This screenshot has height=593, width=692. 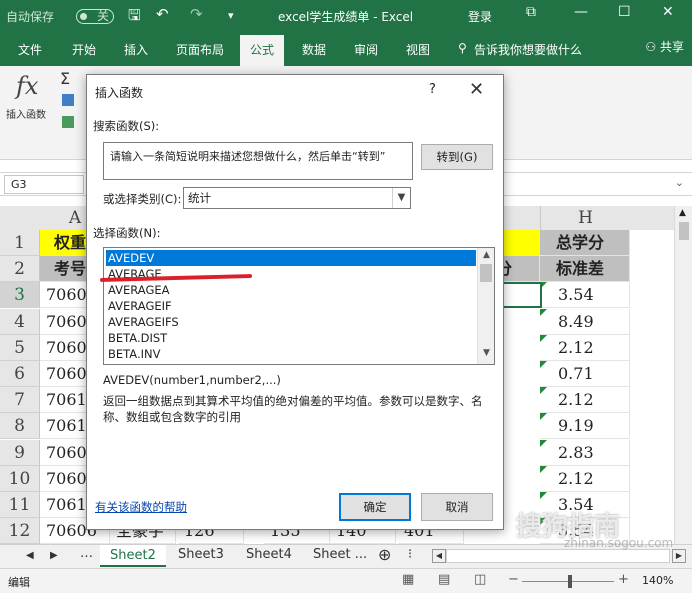 What do you see at coordinates (486, 353) in the screenshot?
I see `scroll-down-icon: ▼` at bounding box center [486, 353].